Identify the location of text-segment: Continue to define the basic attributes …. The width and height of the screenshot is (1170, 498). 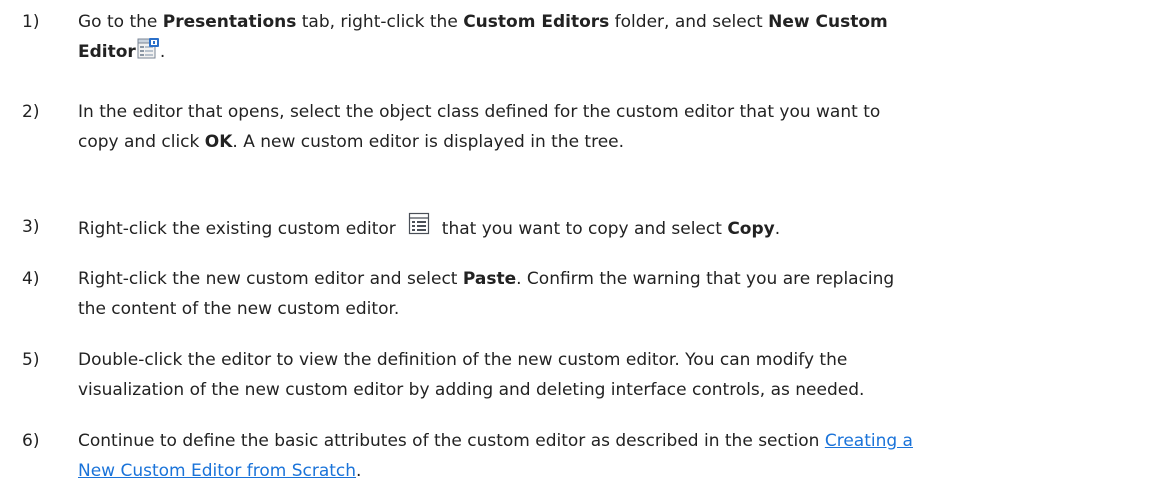
(451, 441).